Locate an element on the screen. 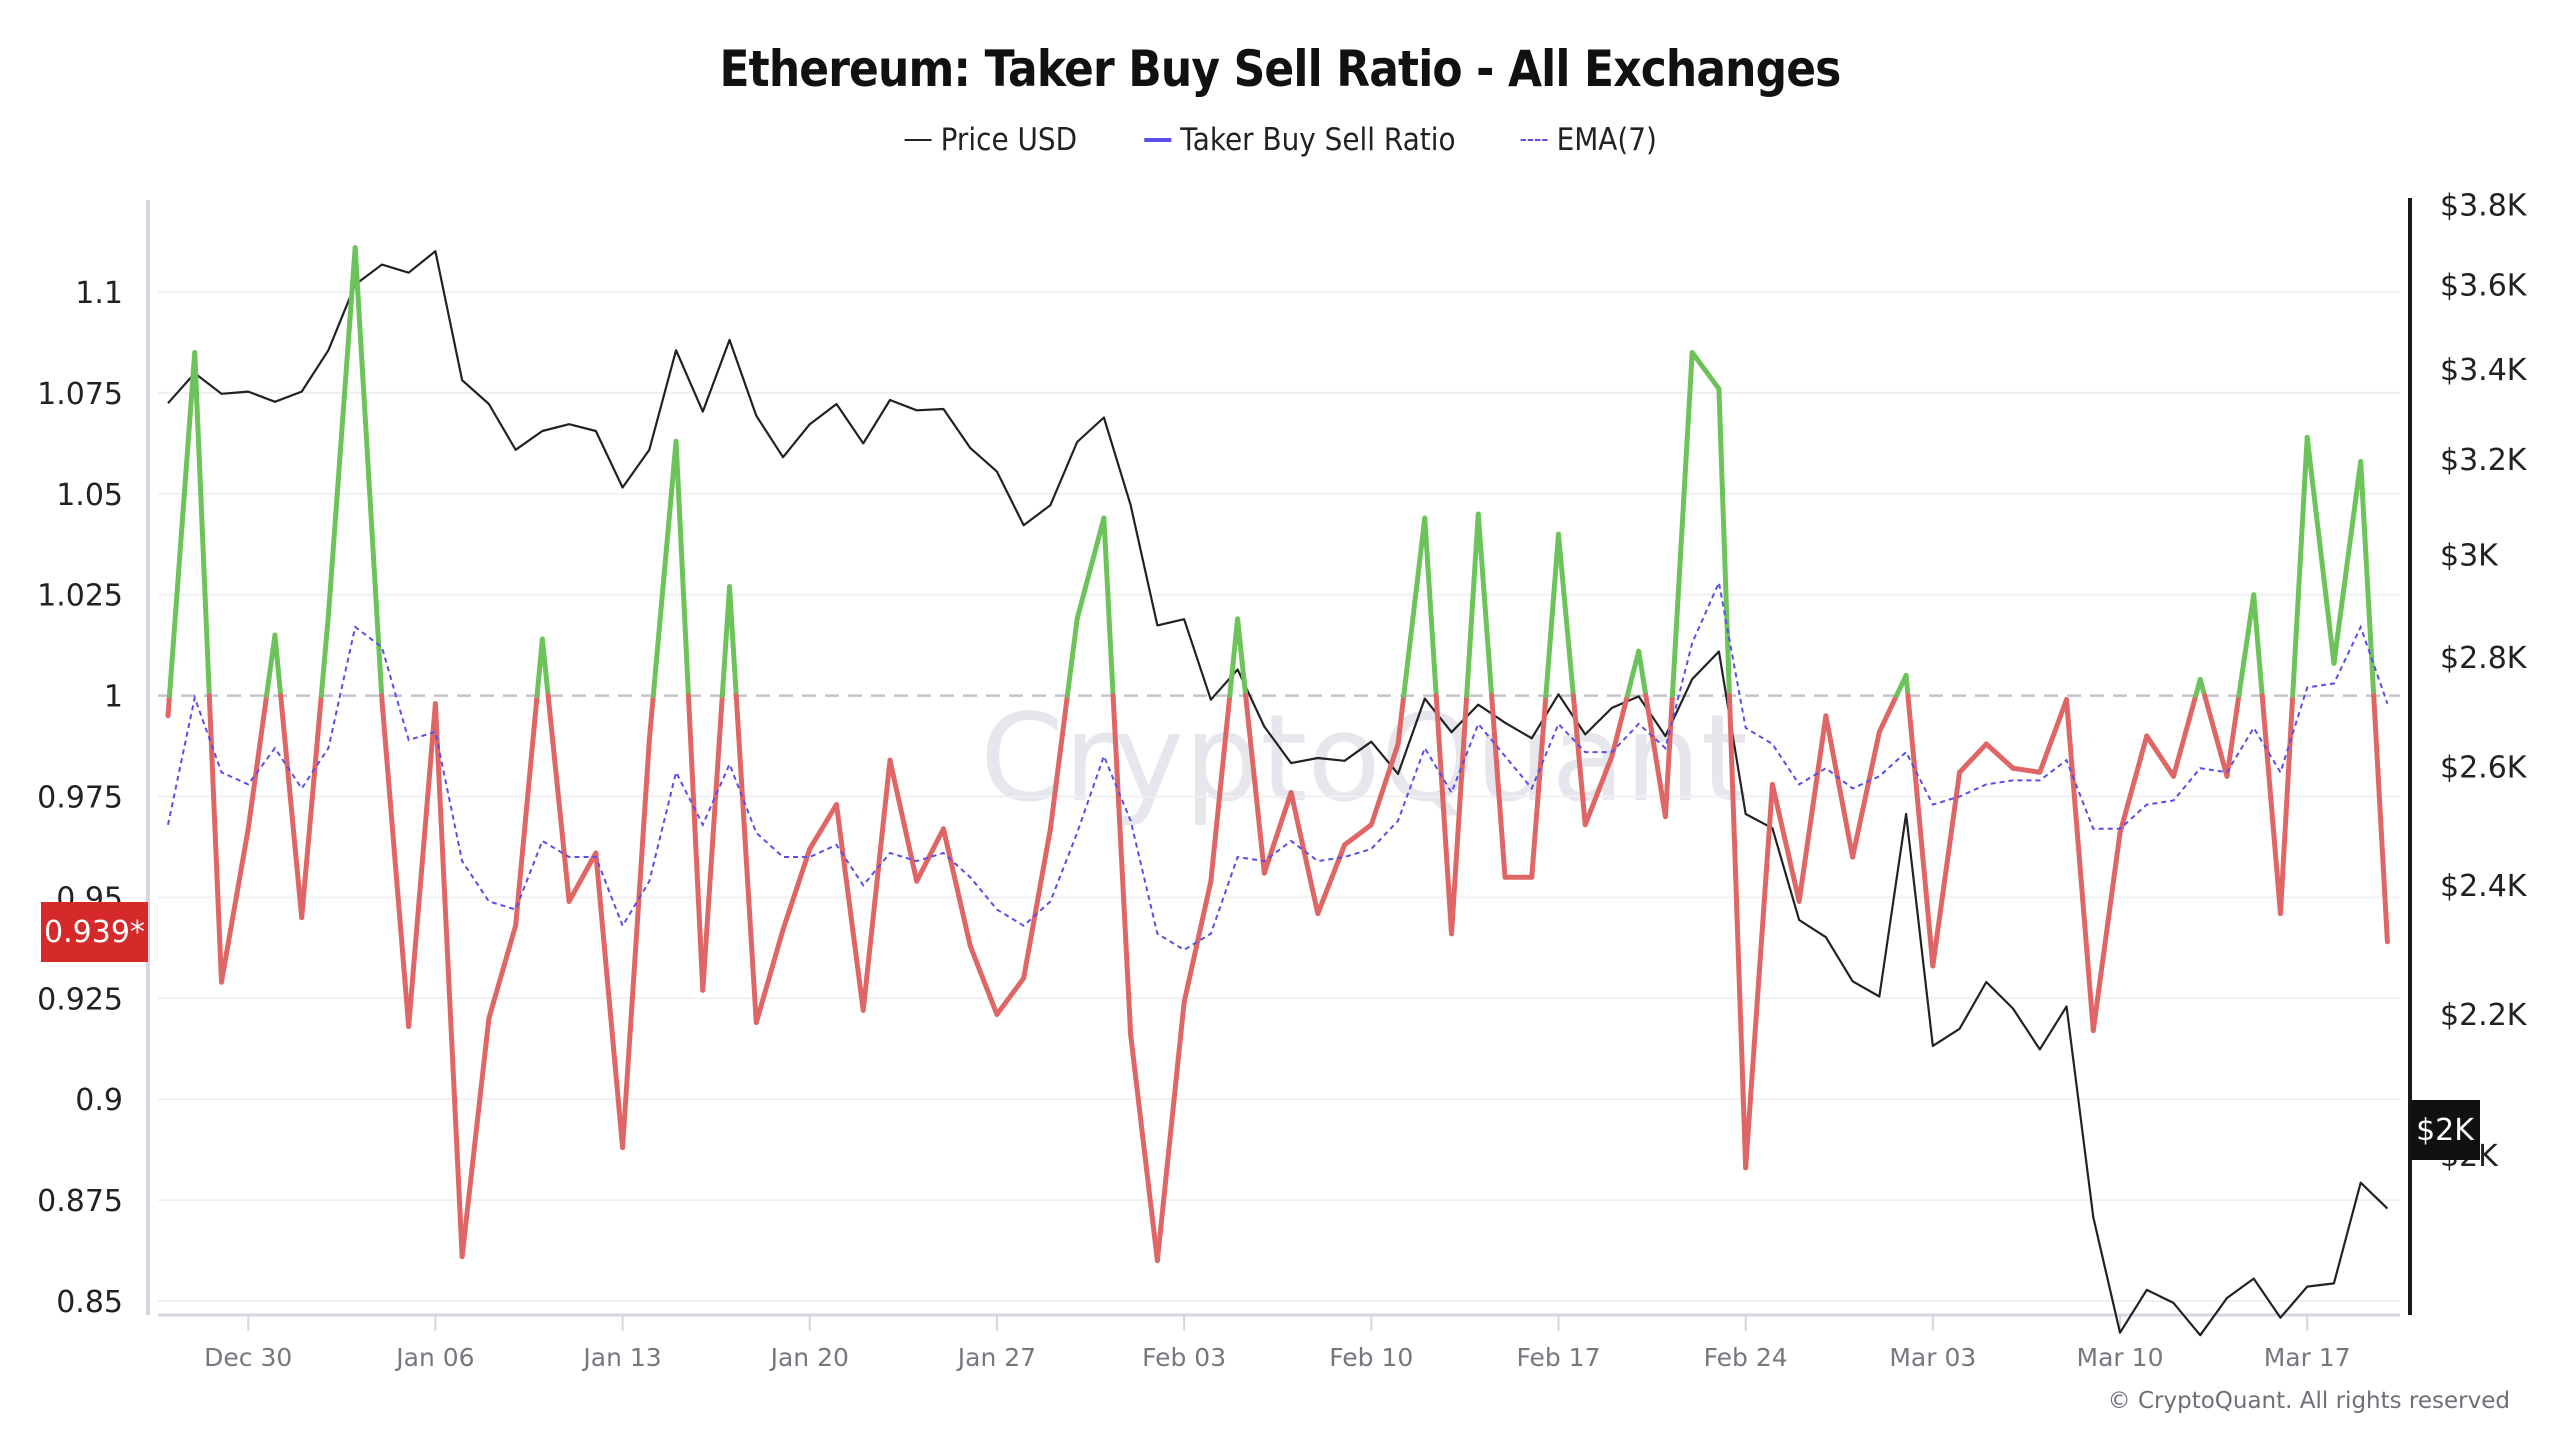  x-tick-label: Feb 03 is located at coordinates (1184, 1357).